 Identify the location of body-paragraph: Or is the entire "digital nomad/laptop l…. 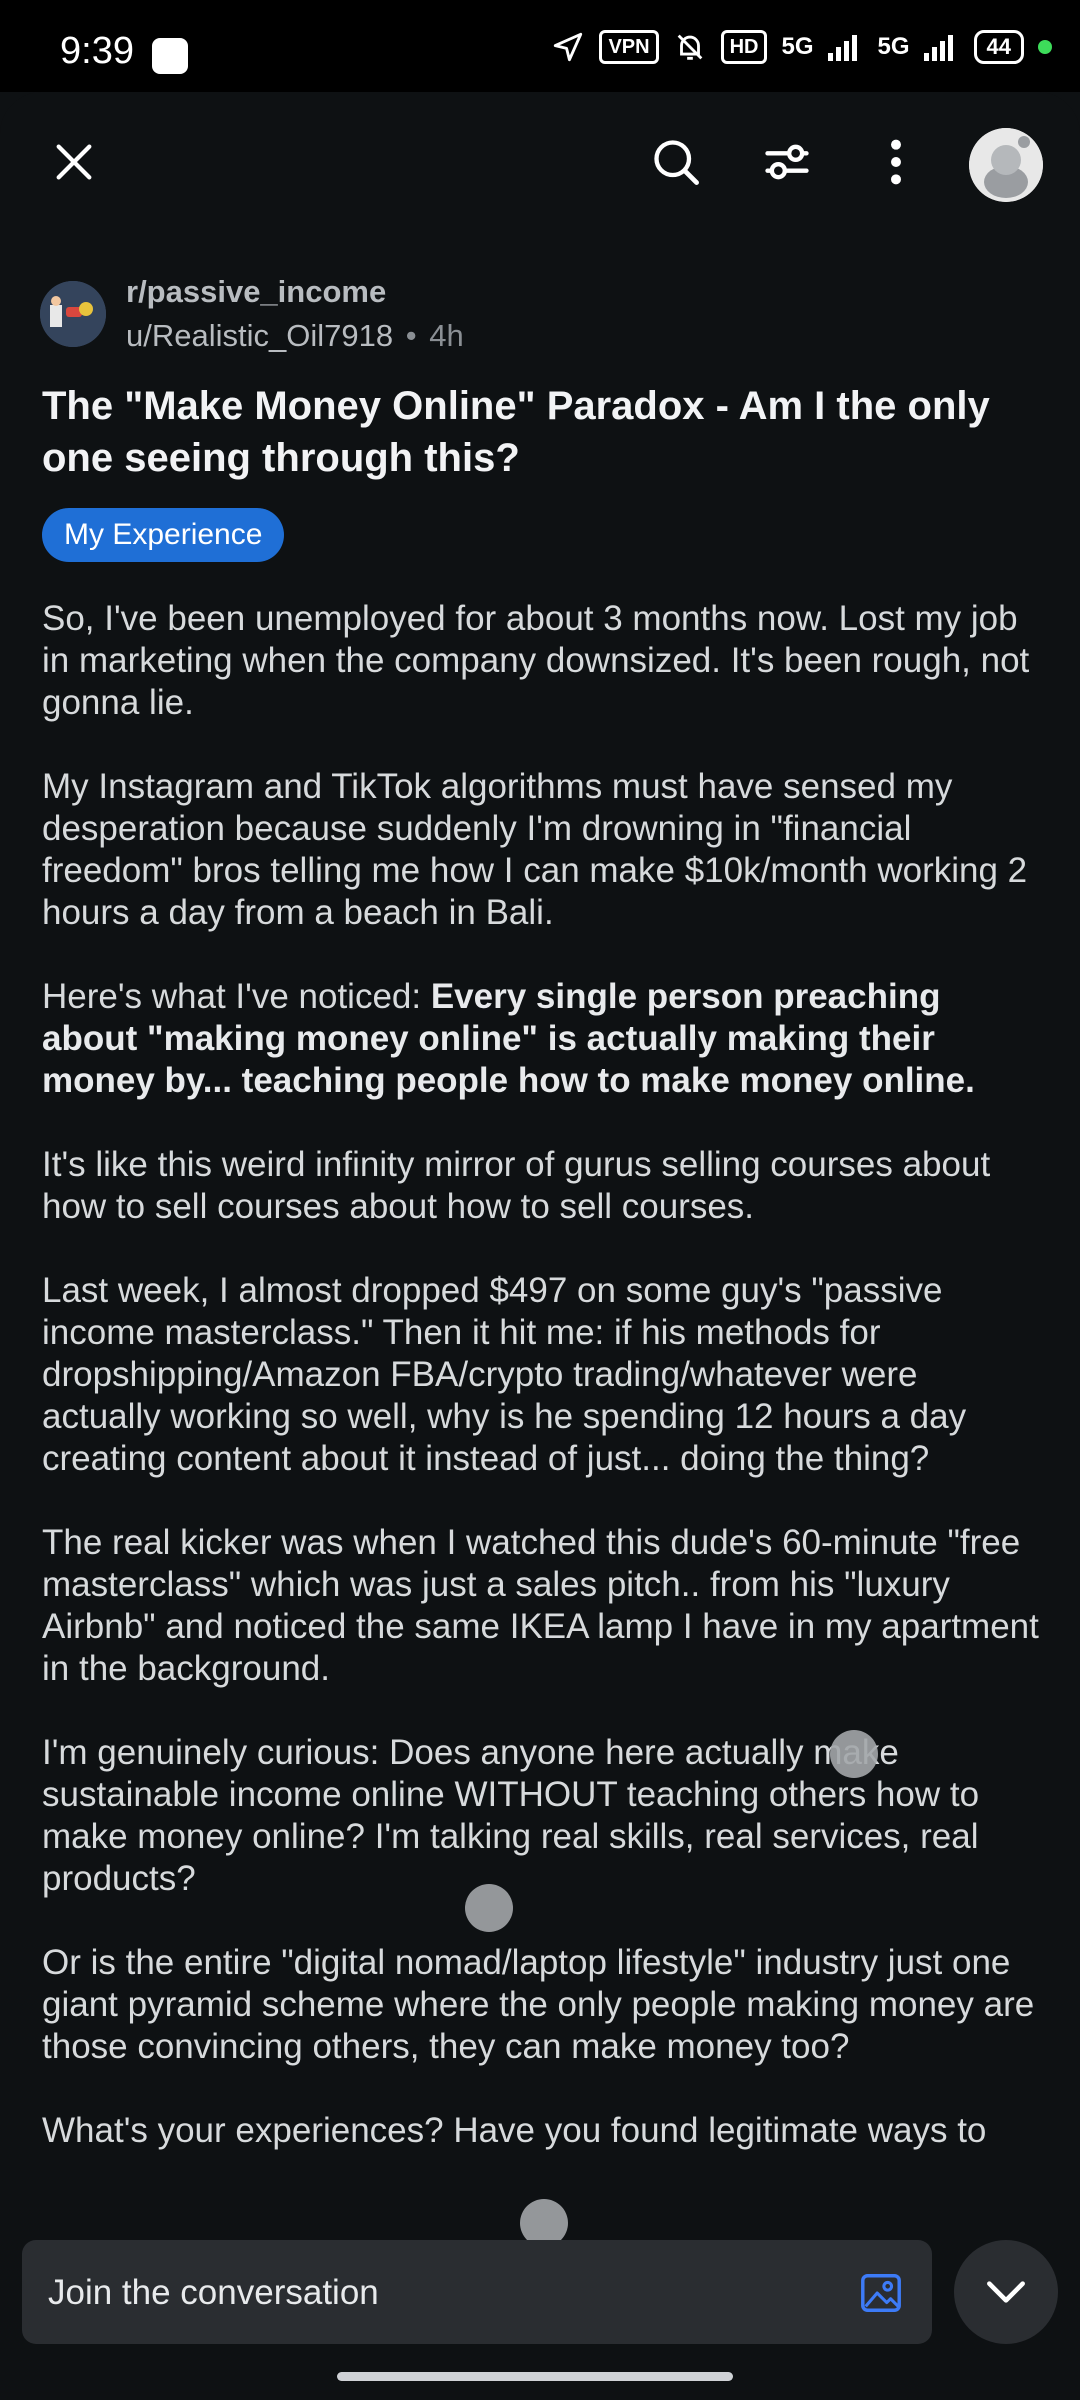
(538, 2004).